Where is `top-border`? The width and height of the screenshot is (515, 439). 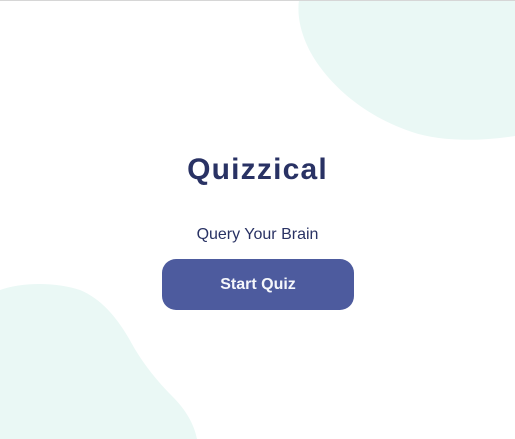 top-border is located at coordinates (257, 0).